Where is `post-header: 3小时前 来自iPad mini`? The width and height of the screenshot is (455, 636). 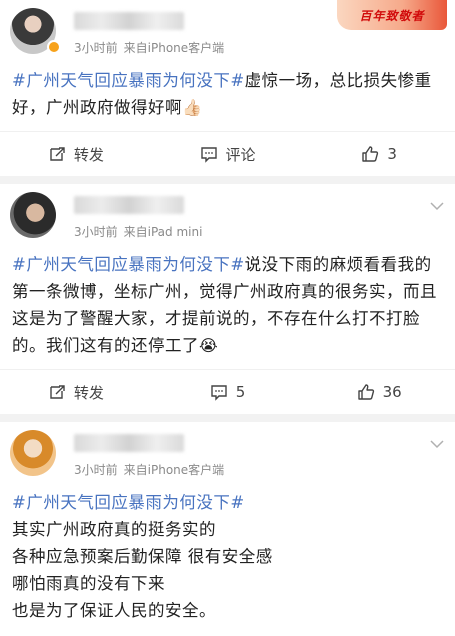
post-header: 3小时前 来自iPad mini is located at coordinates (227, 214).